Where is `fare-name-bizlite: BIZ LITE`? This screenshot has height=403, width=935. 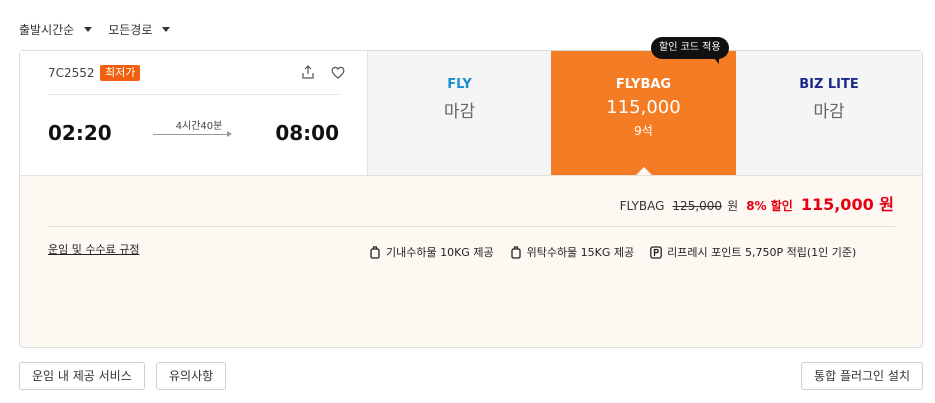 fare-name-bizlite: BIZ LITE is located at coordinates (829, 84).